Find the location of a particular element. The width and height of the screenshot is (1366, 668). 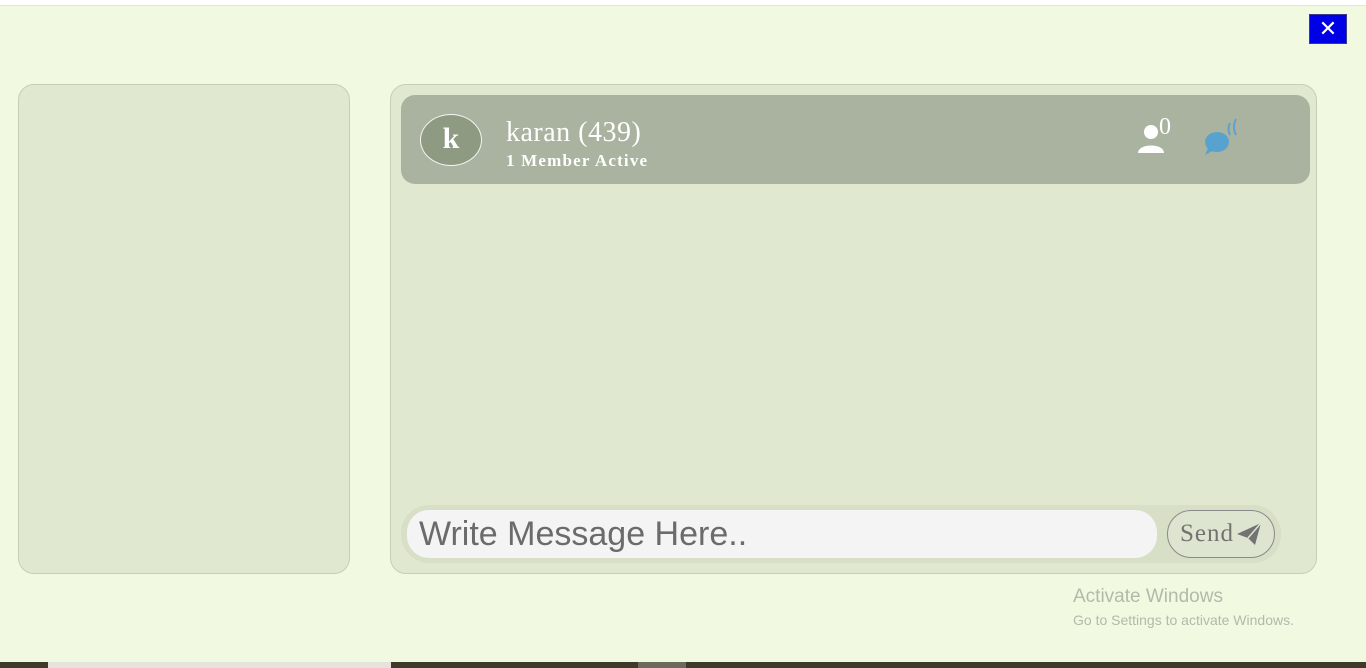

watermark-subtitle: Go to Settings to activate Windows. is located at coordinates (1183, 620).